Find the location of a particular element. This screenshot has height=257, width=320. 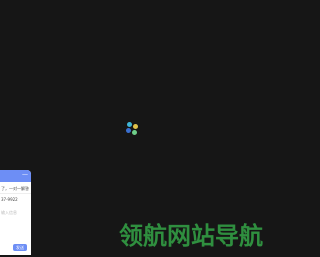

chat-input: 输入信息 is located at coordinates (9, 213).